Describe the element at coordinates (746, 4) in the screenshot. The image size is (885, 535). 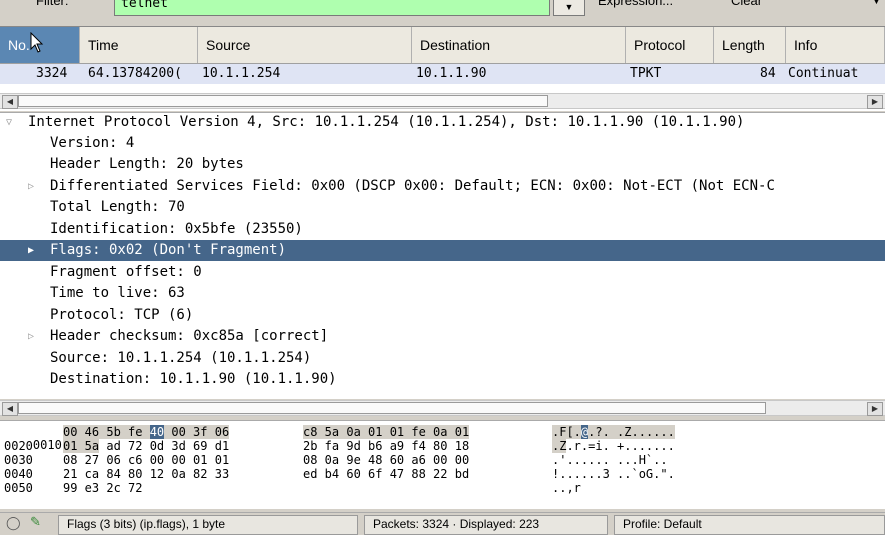
I see `clear-button: Clear` at that location.